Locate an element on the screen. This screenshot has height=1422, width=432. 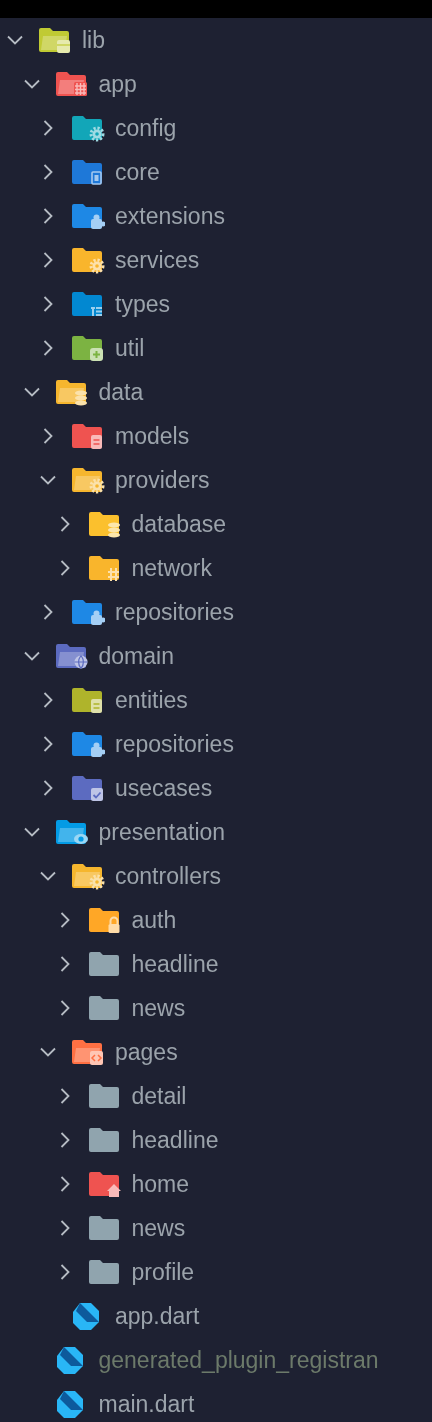
folder-name: services is located at coordinates (157, 260).